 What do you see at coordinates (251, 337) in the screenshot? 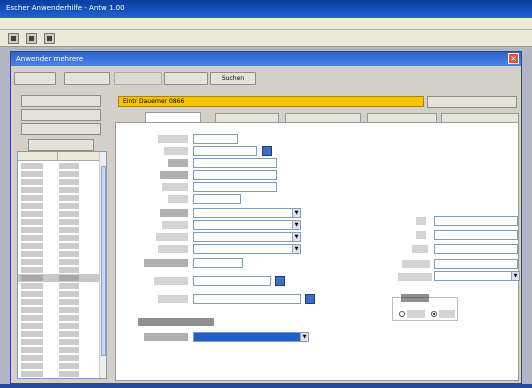
I see `section-select: ▼` at bounding box center [251, 337].